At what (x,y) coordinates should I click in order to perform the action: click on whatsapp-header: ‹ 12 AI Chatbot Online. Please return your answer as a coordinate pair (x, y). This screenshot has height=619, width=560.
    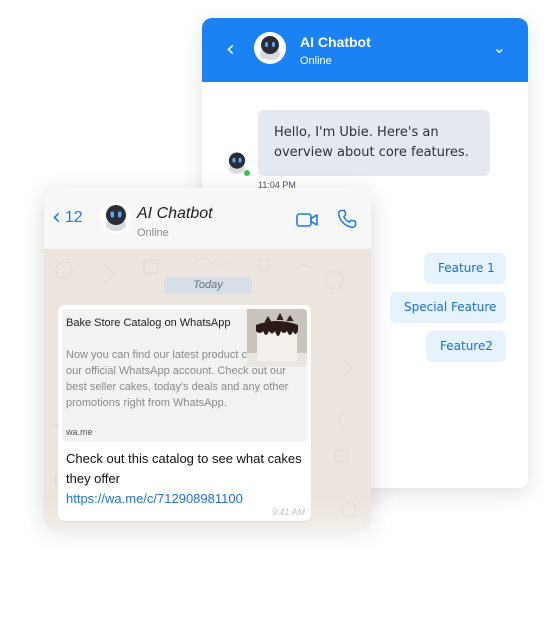
    Looking at the image, I should click on (207, 219).